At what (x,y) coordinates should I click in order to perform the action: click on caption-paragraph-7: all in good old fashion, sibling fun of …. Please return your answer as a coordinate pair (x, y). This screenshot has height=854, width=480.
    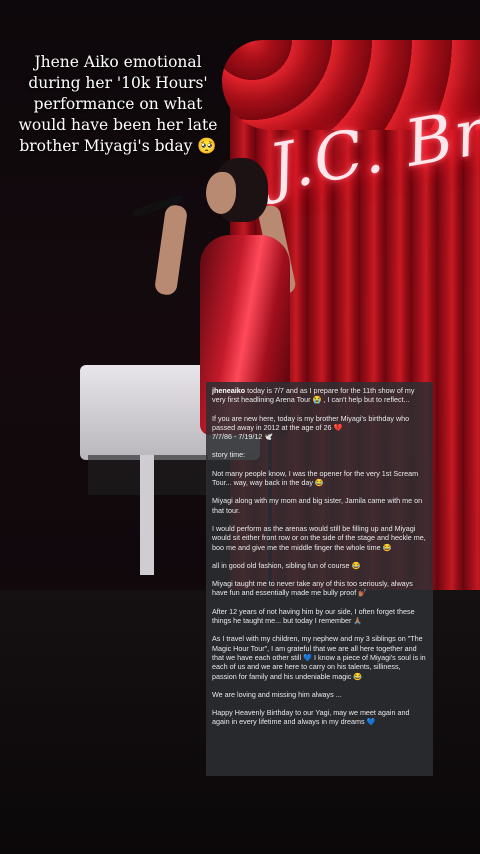
    Looking at the image, I should click on (286, 565).